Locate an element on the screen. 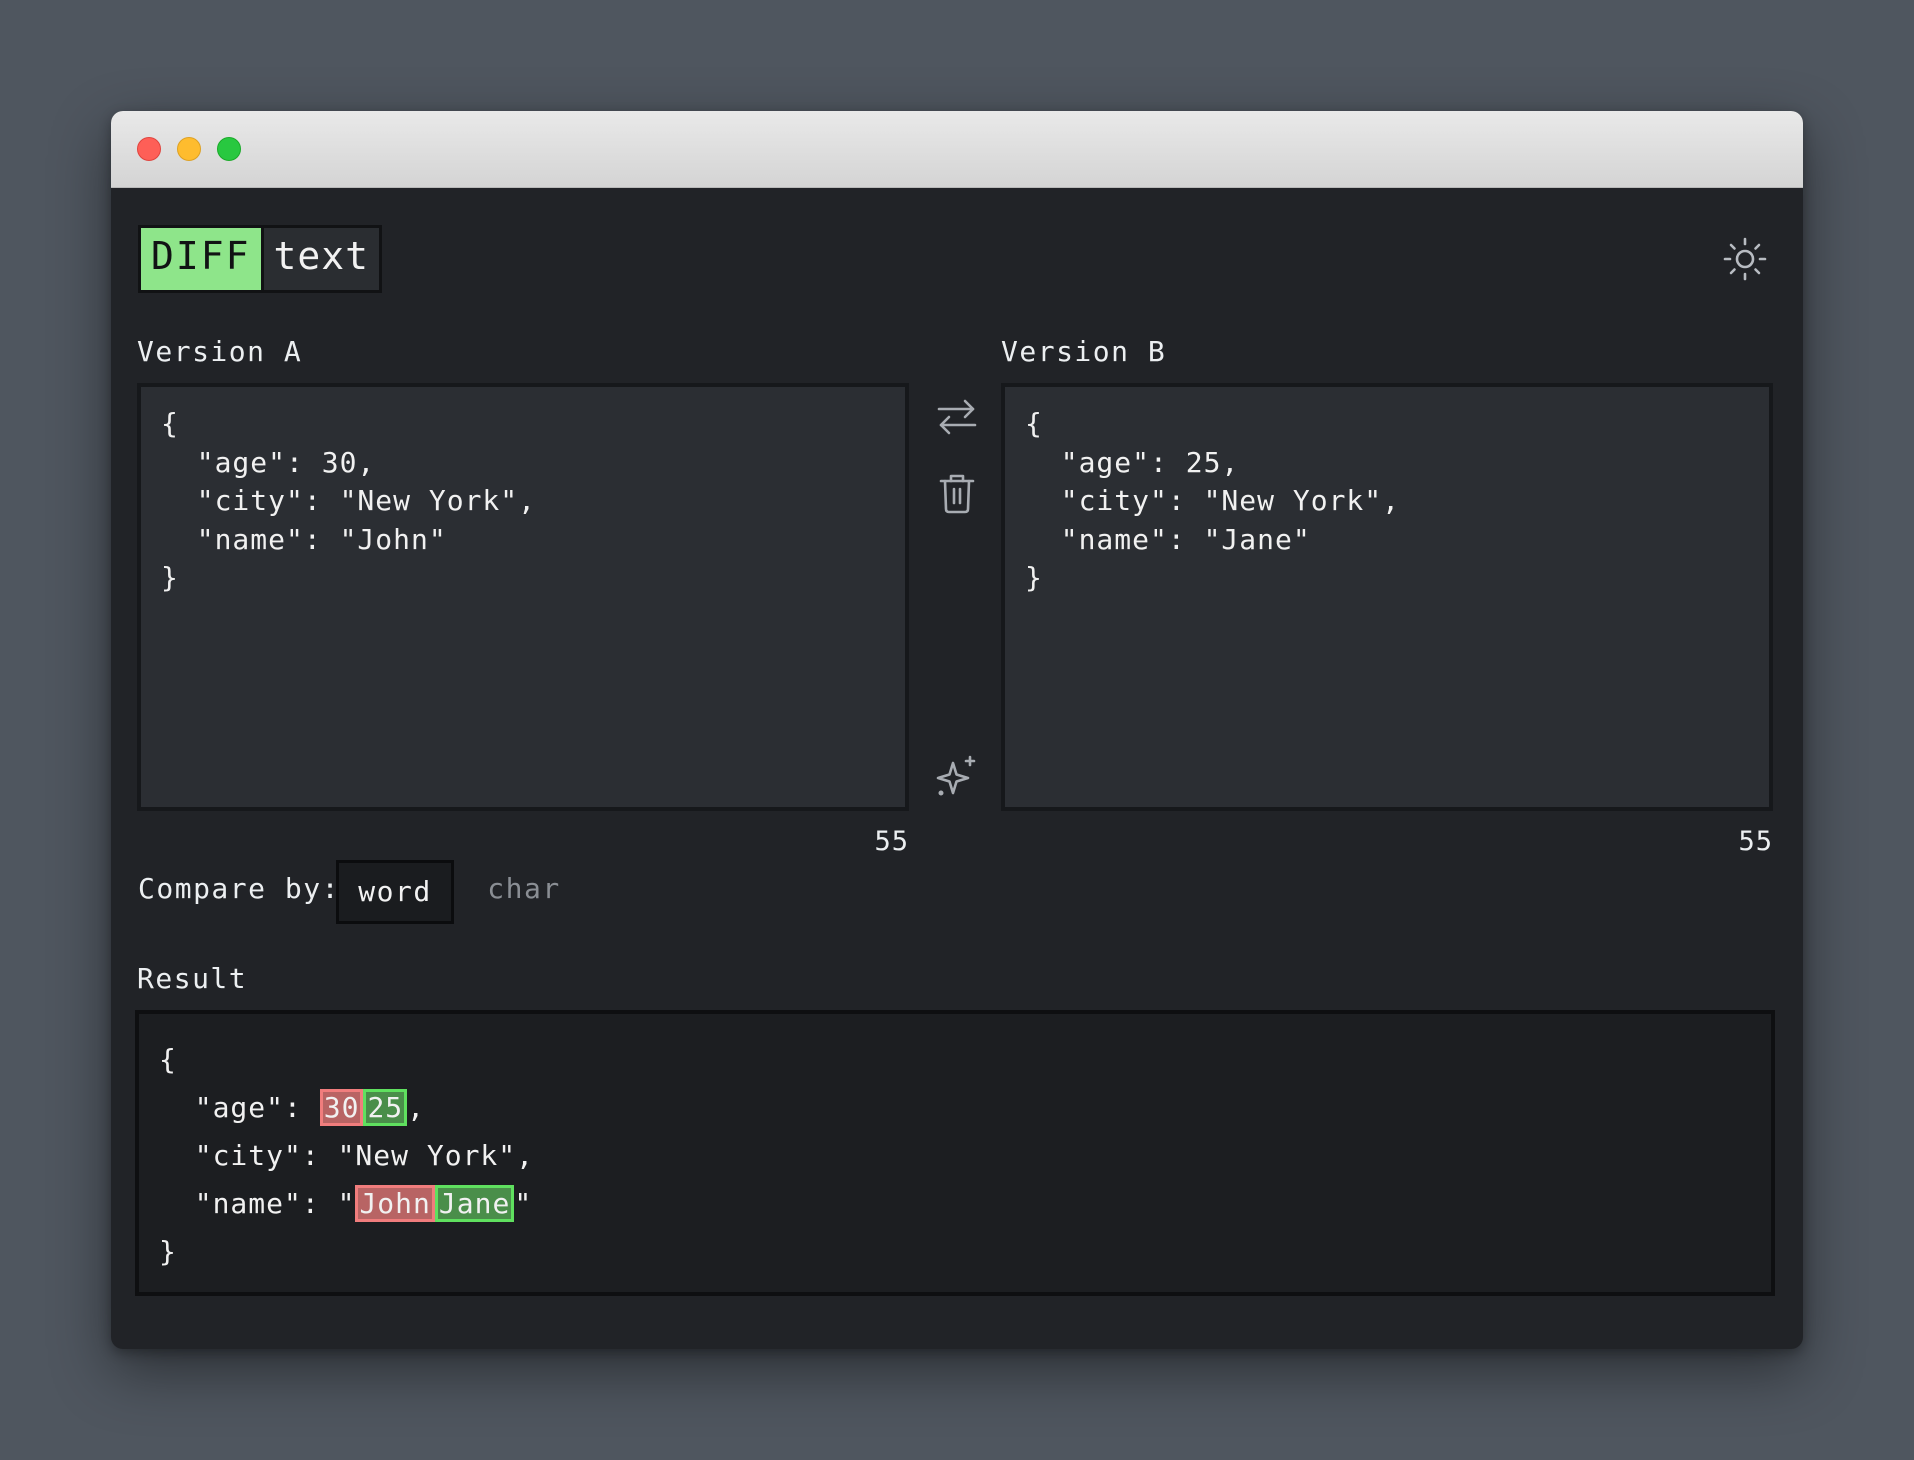 The height and width of the screenshot is (1460, 1914). version-b-label: Version B is located at coordinates (1084, 351).